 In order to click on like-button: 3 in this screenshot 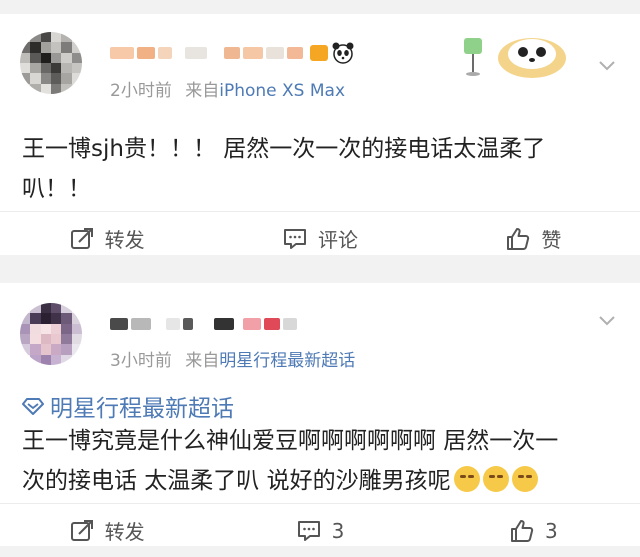, I will do `click(533, 530)`.